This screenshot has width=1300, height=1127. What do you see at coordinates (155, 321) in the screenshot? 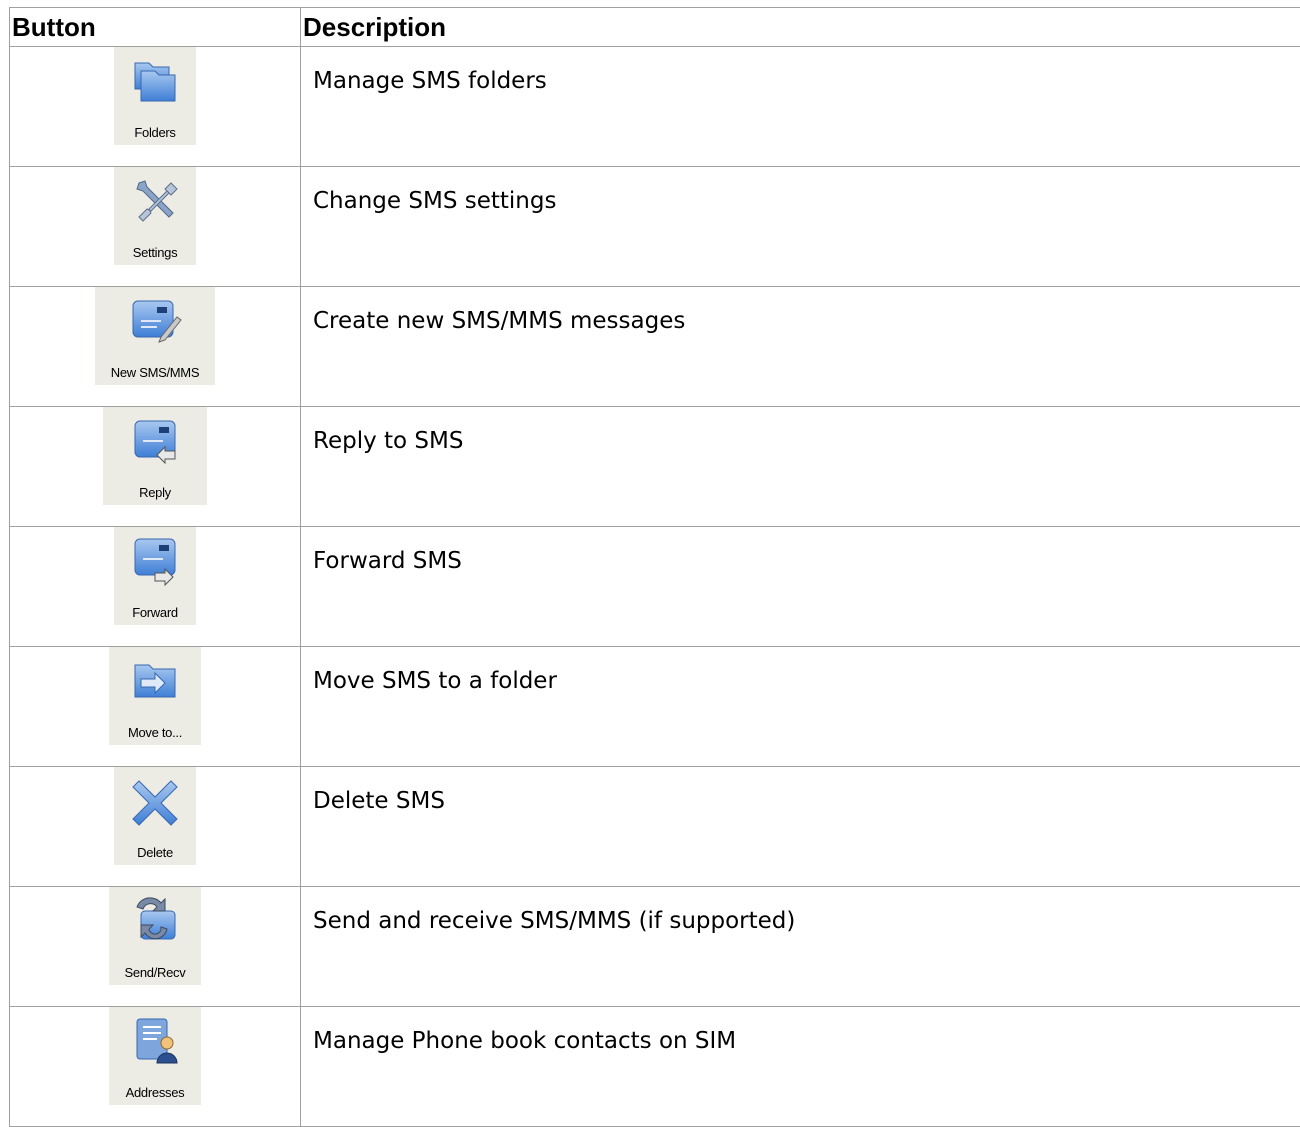
I see `new-message-icon` at bounding box center [155, 321].